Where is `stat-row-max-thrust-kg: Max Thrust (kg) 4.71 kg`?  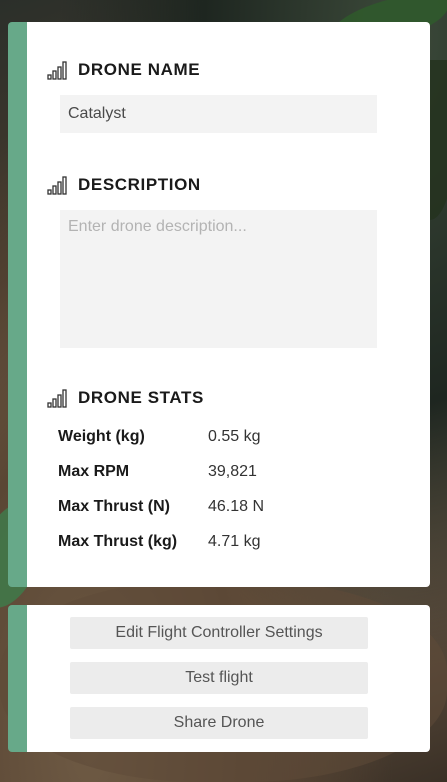
stat-row-max-thrust-kg: Max Thrust (kg) 4.71 kg is located at coordinates (161, 541).